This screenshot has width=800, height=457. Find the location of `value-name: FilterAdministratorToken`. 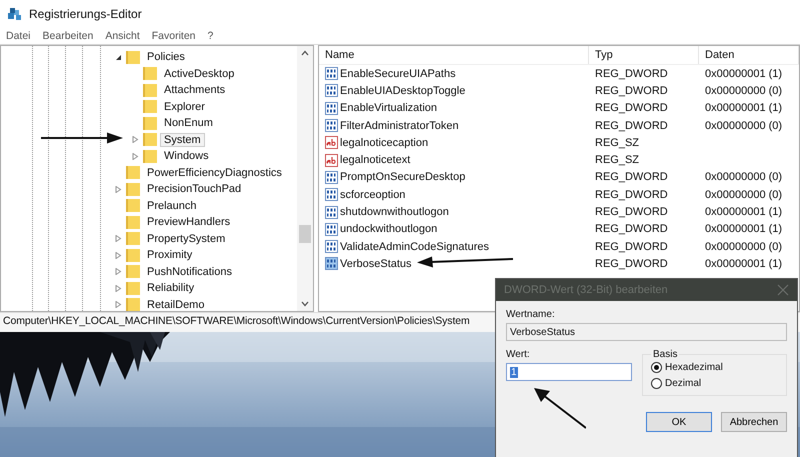

value-name: FilterAdministratorToken is located at coordinates (399, 126).